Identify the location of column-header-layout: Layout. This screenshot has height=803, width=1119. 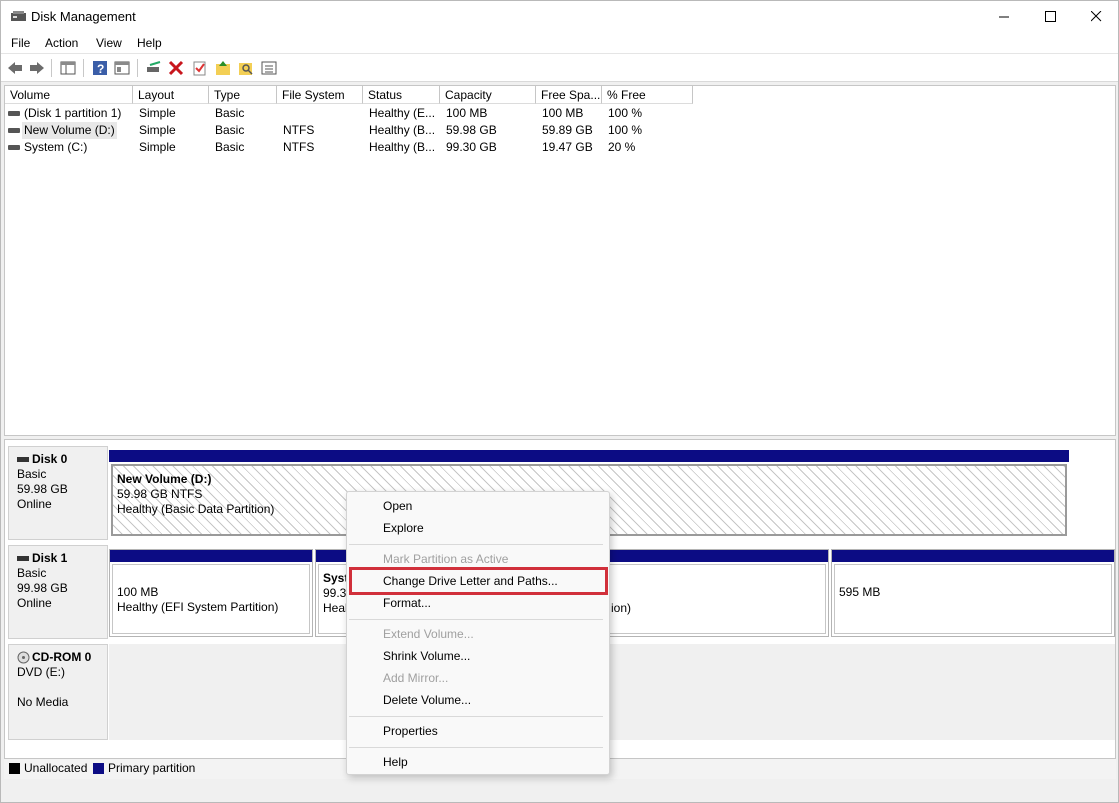
(171, 95).